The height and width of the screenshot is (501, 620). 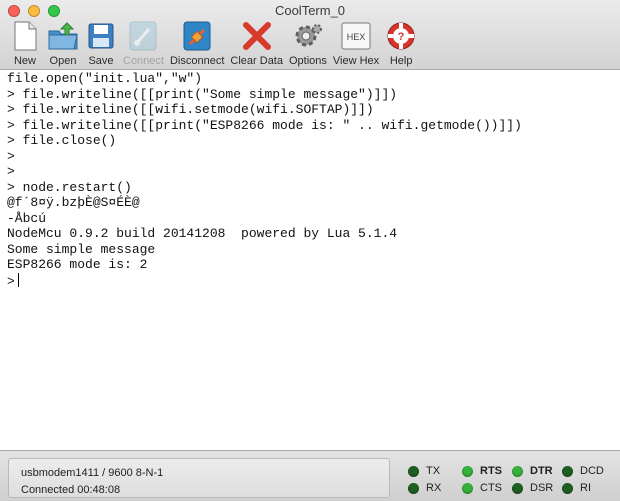 I want to click on view-hex-button: HEX View Hex, so click(x=356, y=44).